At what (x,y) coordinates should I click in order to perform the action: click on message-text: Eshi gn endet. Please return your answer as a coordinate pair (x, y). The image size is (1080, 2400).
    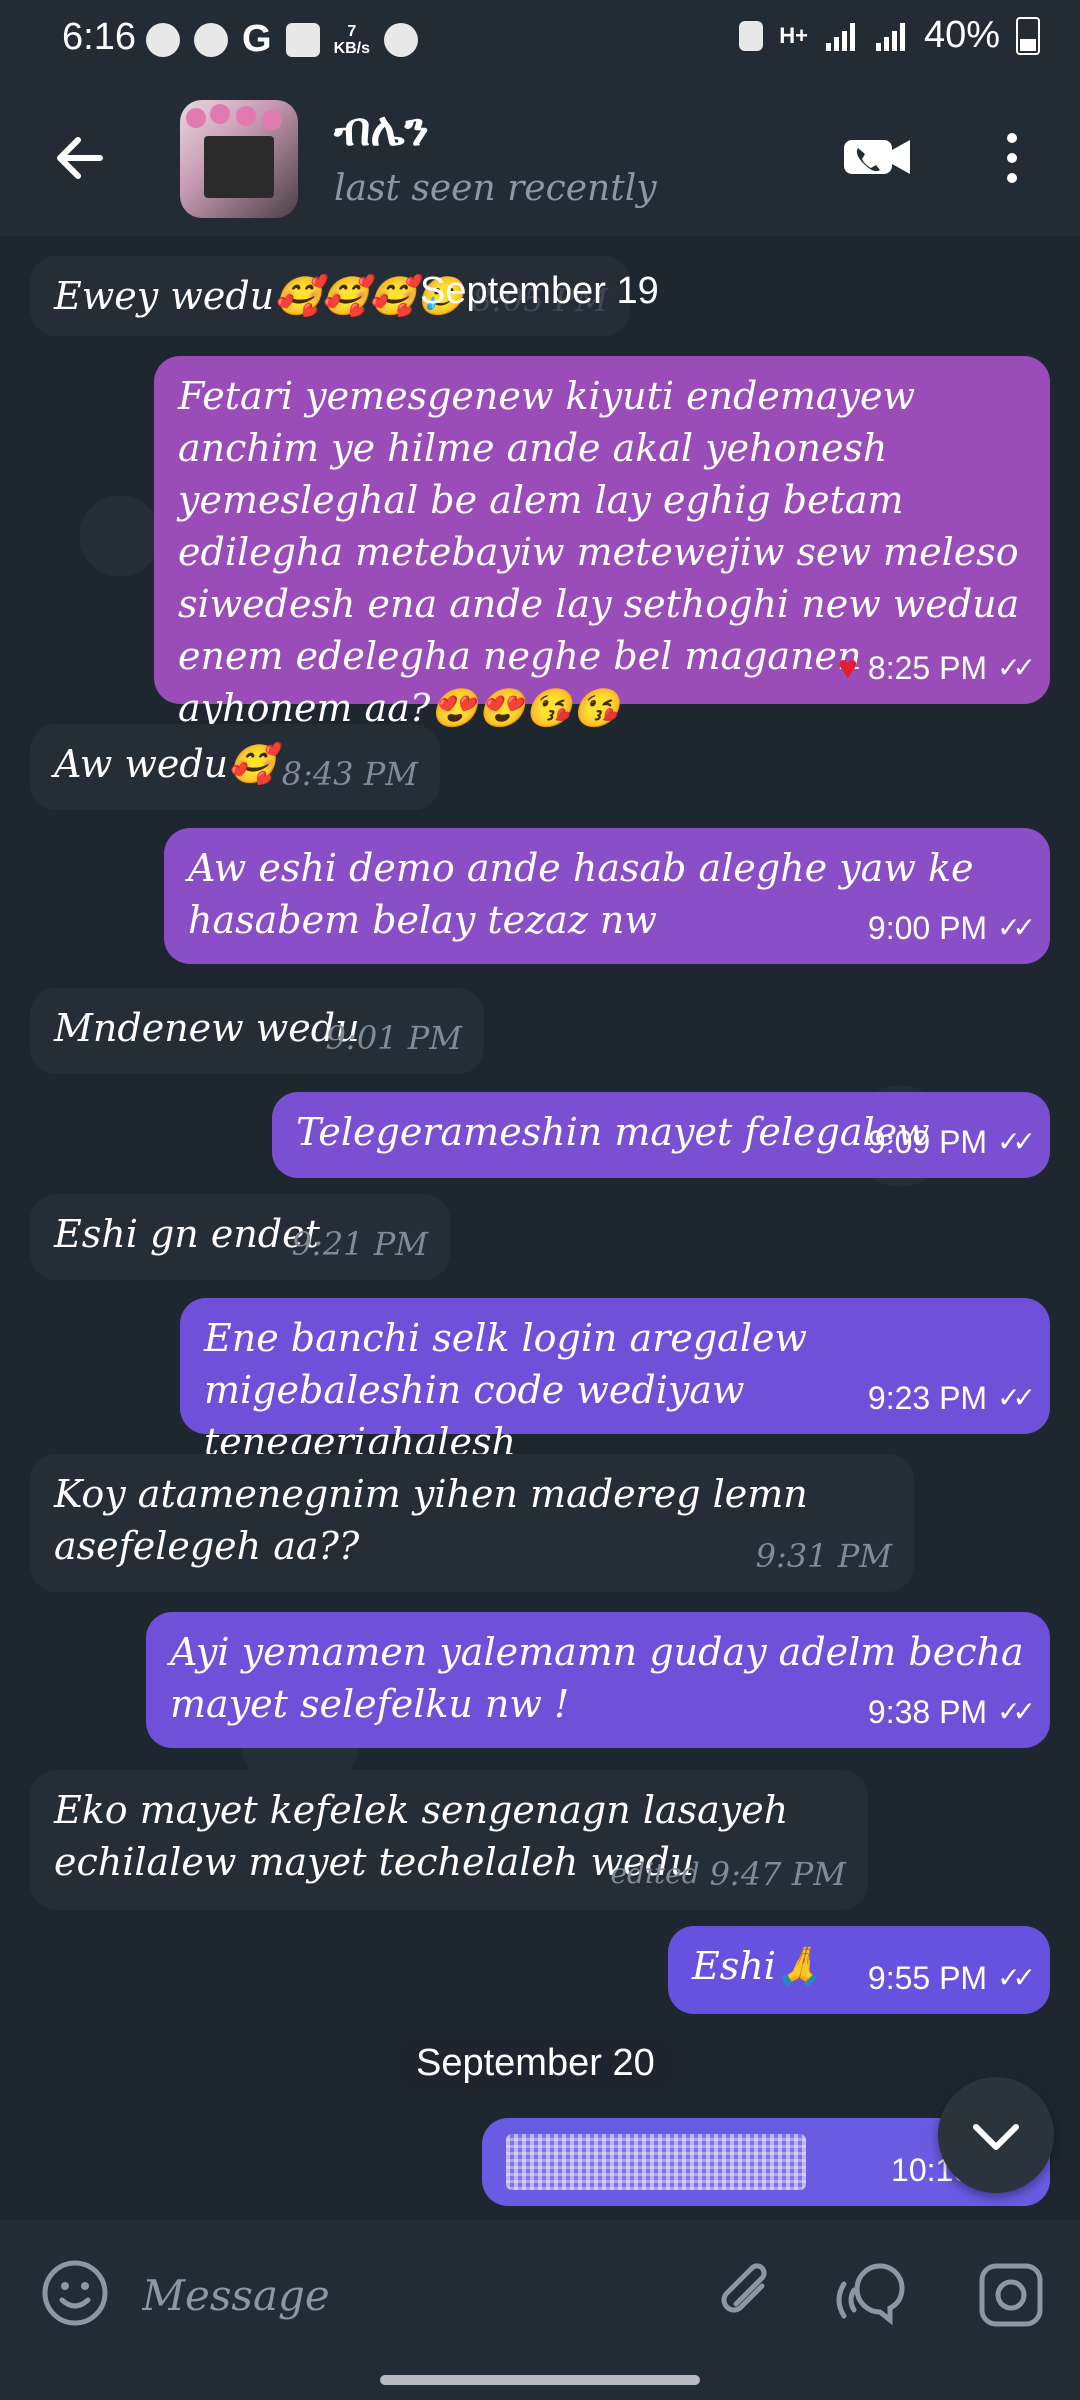
    Looking at the image, I should click on (187, 1234).